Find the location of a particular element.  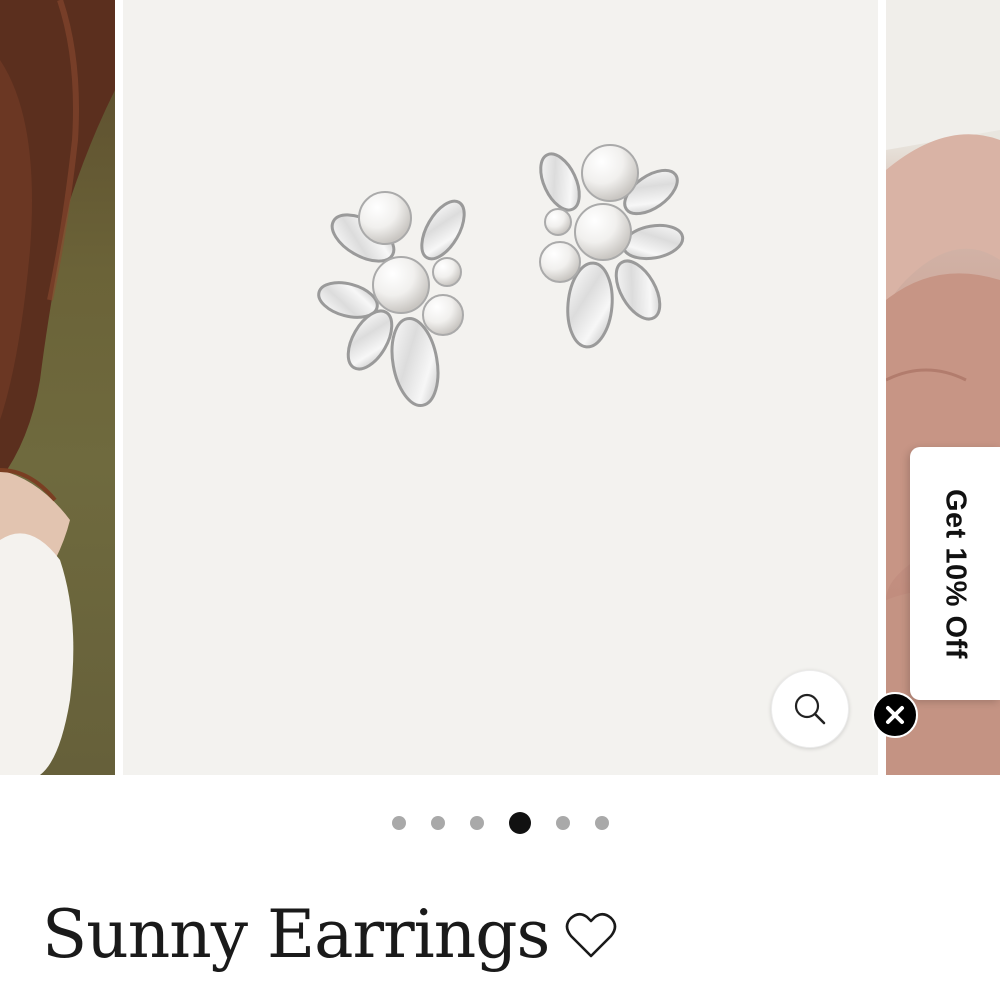

heart-outline-icon is located at coordinates (591, 935).